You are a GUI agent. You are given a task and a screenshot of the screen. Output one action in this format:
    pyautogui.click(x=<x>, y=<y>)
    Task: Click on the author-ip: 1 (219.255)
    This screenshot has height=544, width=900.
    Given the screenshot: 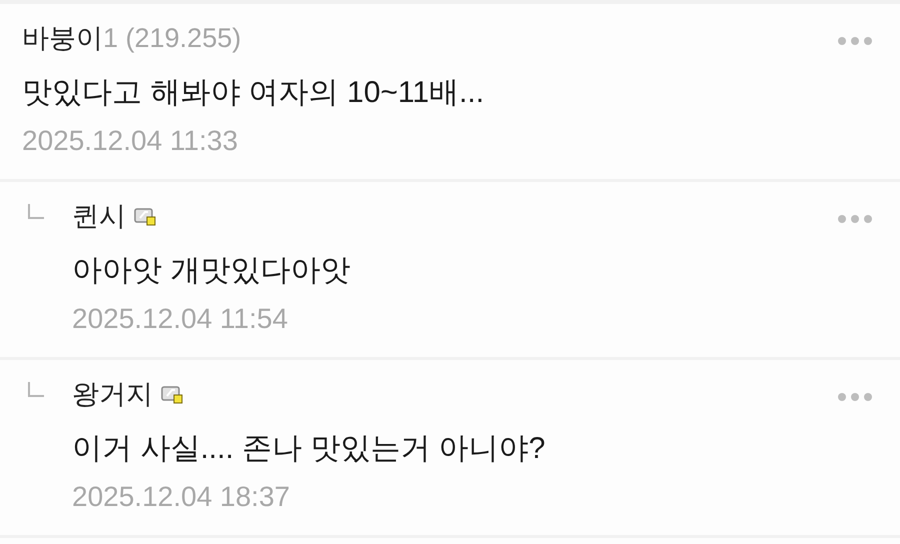 What is the action you would take?
    pyautogui.click(x=172, y=38)
    